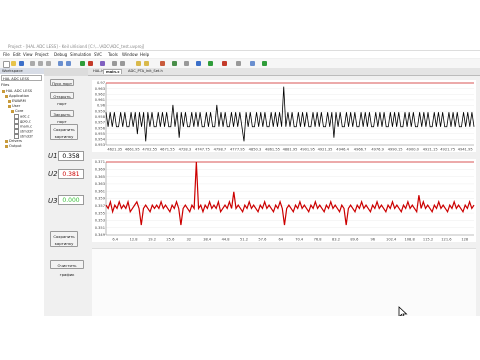 The width and height of the screenshot is (480, 360). What do you see at coordinates (62, 82) in the screenshot?
I see `start-button: Пуск порт` at bounding box center [62, 82].